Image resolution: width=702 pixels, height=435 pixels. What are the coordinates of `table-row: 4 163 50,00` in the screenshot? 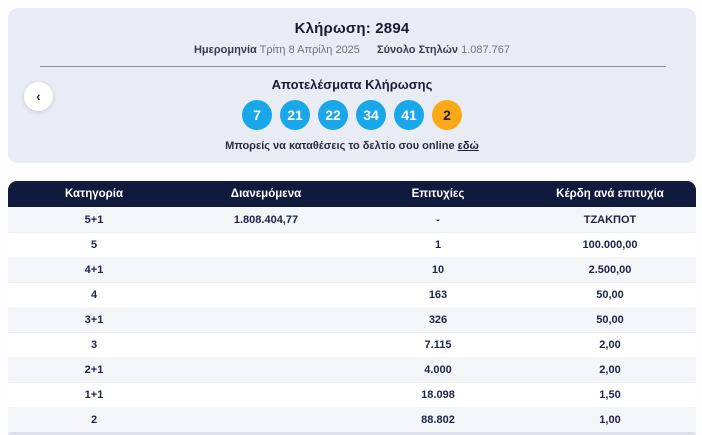 It's located at (352, 294).